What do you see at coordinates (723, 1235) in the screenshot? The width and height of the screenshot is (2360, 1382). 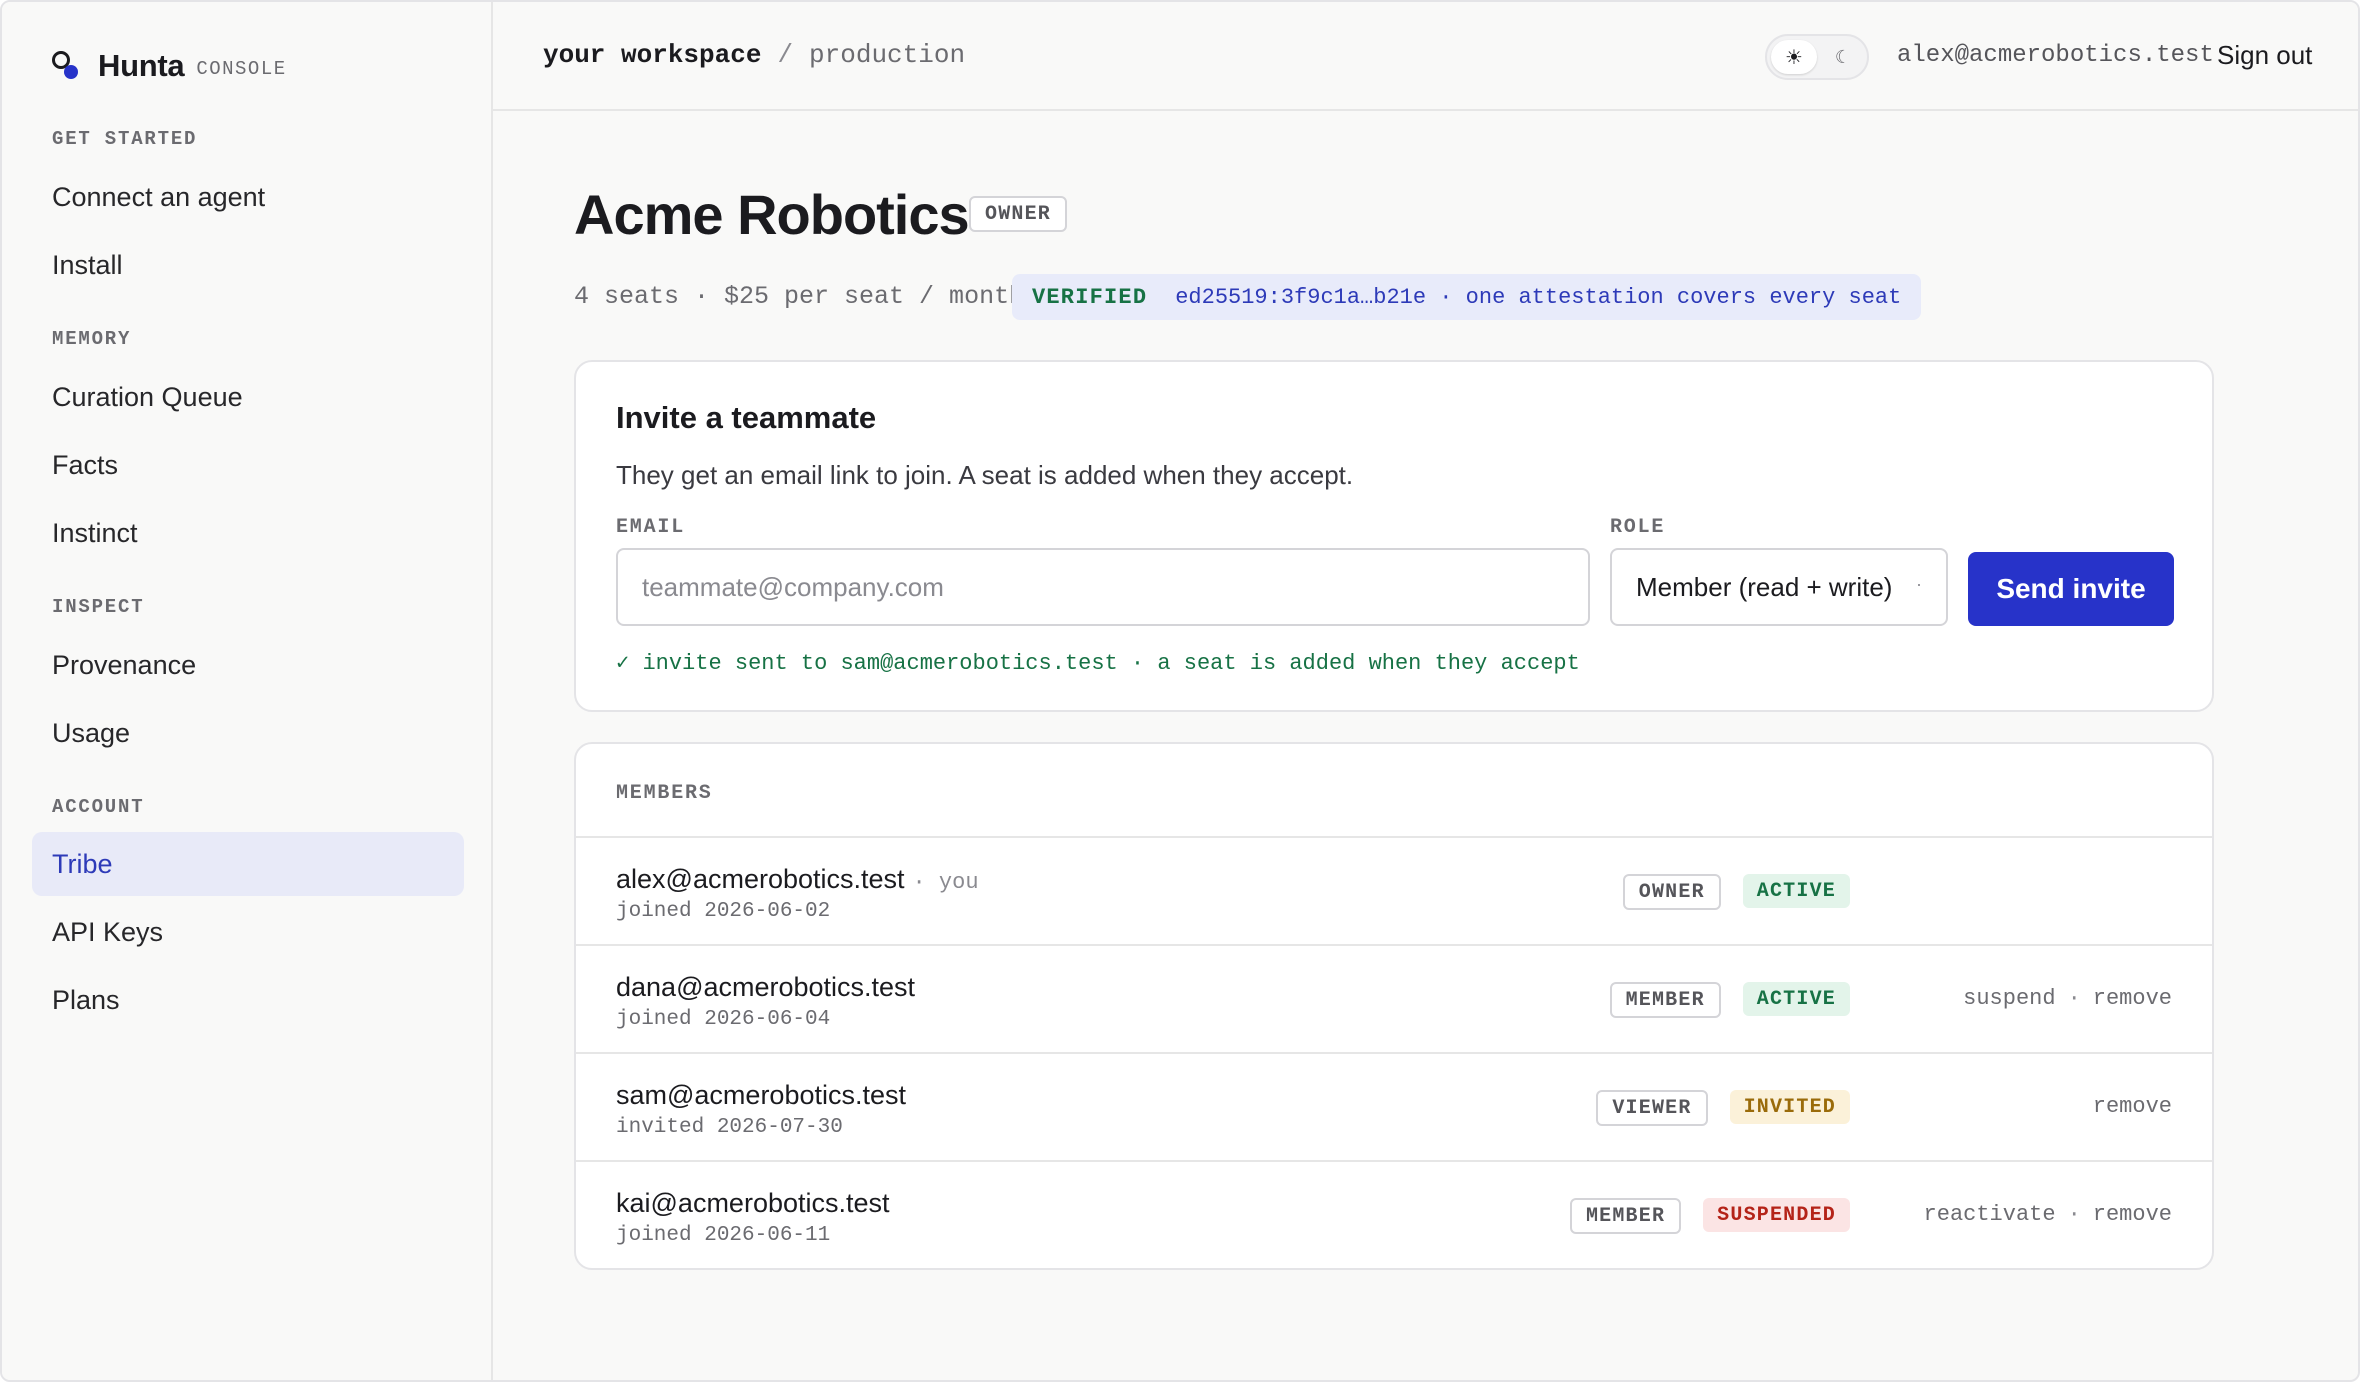 I see `member-date: joined 2026-06-11` at bounding box center [723, 1235].